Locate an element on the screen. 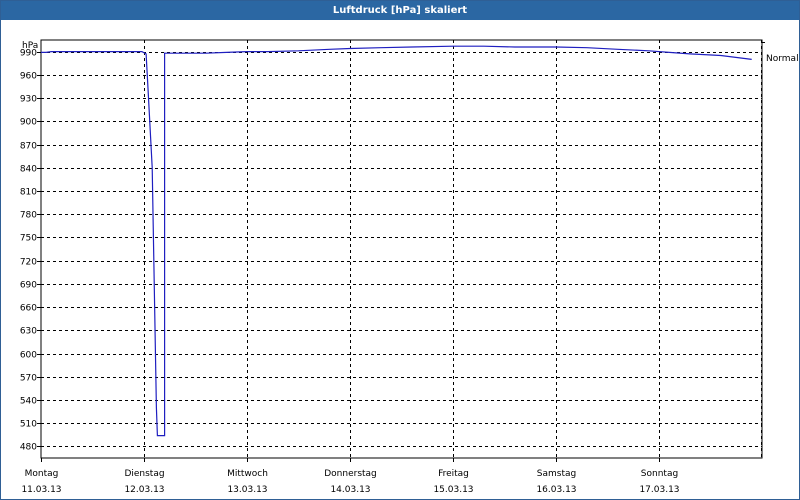 Image resolution: width=800 pixels, height=500 pixels. y-tick-label: 630 is located at coordinates (28, 332).